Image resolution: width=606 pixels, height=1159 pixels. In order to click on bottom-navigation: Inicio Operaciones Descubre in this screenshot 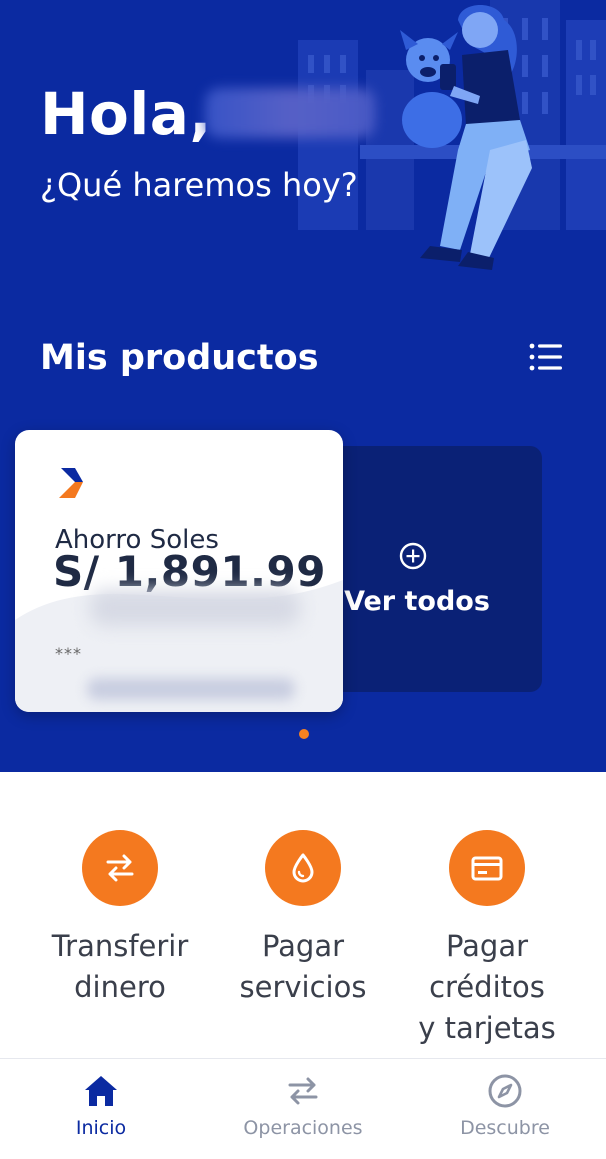, I will do `click(303, 1108)`.